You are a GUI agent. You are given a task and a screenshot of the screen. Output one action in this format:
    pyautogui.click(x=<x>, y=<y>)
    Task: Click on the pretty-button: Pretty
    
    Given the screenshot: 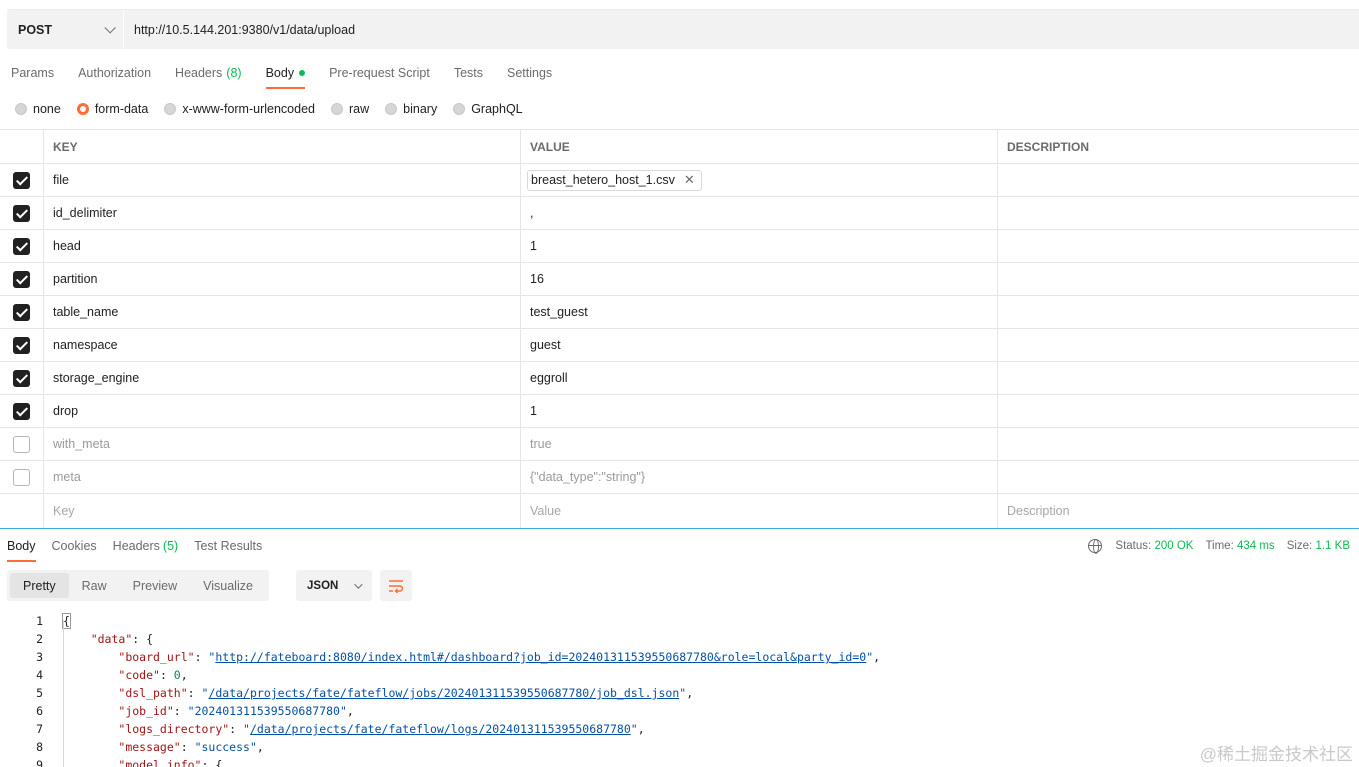 What is the action you would take?
    pyautogui.click(x=39, y=585)
    